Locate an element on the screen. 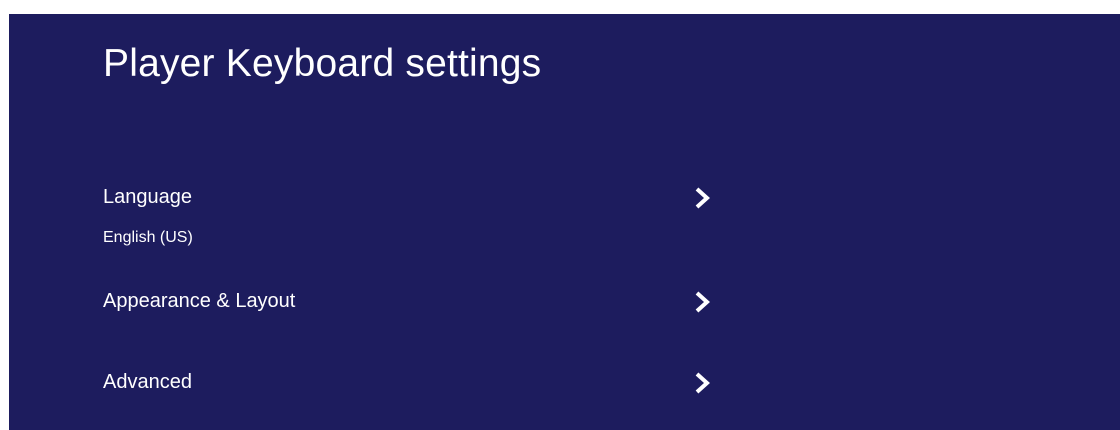 The width and height of the screenshot is (1120, 430). setting-label-advanced: Advanced is located at coordinates (147, 382).